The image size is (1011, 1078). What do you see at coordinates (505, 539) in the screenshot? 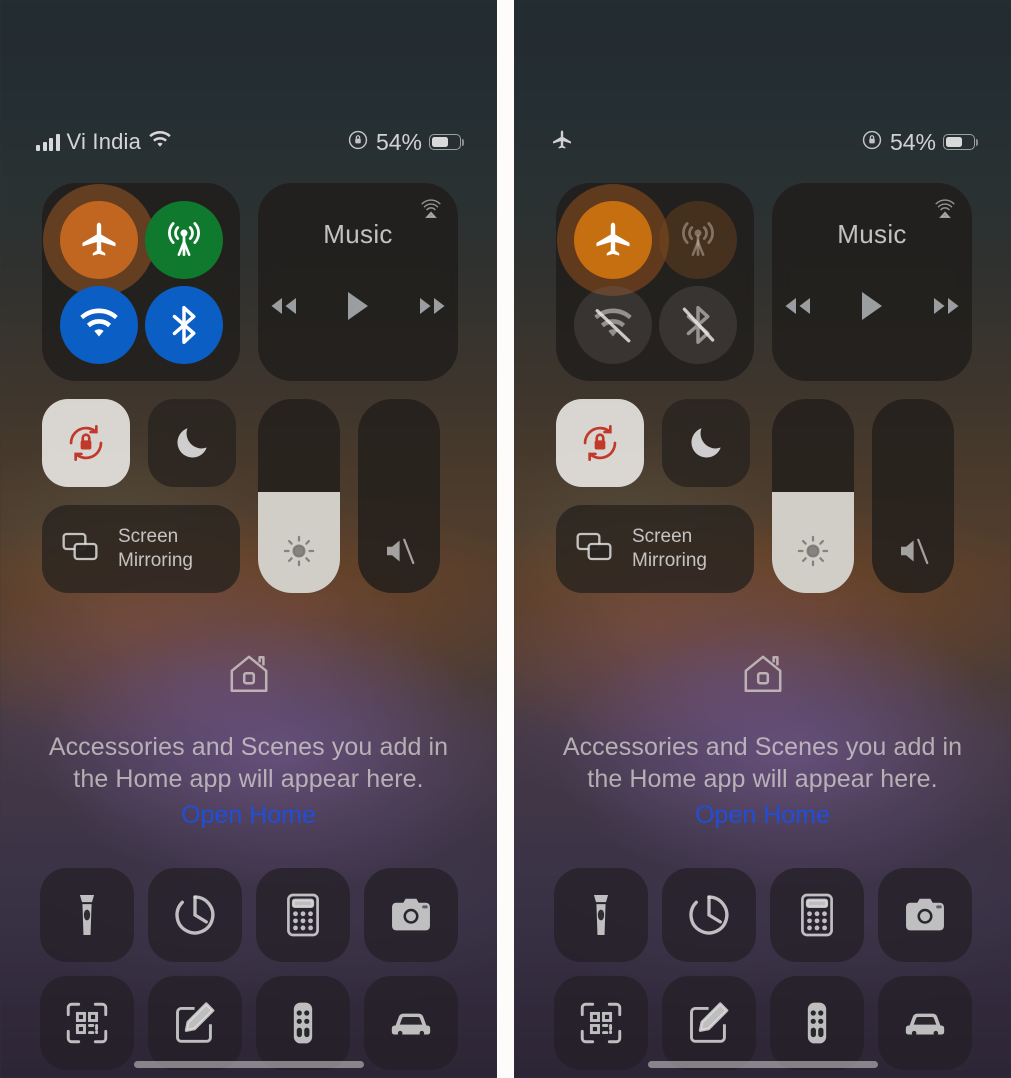
I see `panel-divider` at bounding box center [505, 539].